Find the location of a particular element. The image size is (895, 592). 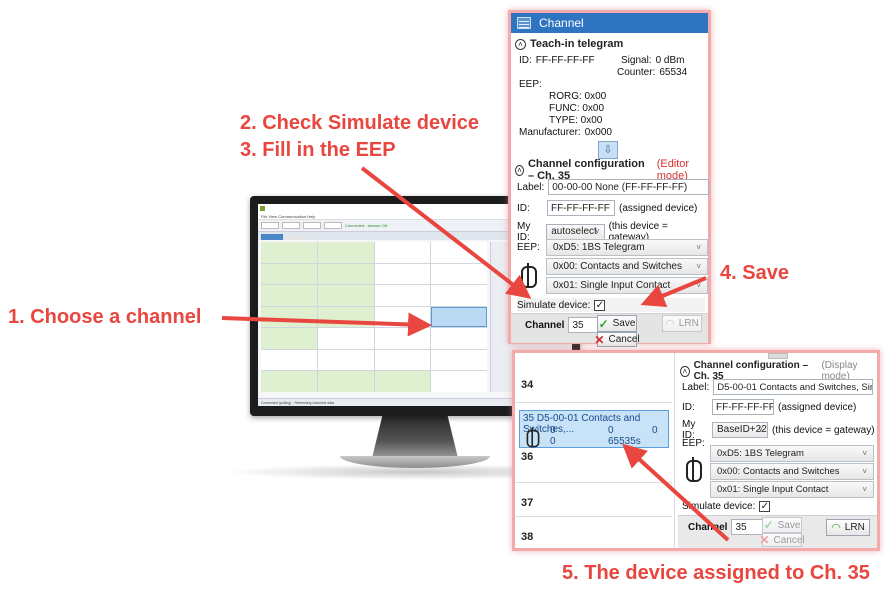

channel-row: 34 is located at coordinates (593, 385).